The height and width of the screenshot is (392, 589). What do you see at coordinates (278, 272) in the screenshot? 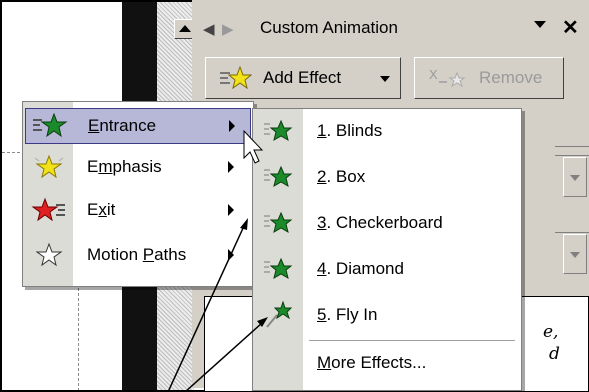
I see `diamond-effect-icon` at bounding box center [278, 272].